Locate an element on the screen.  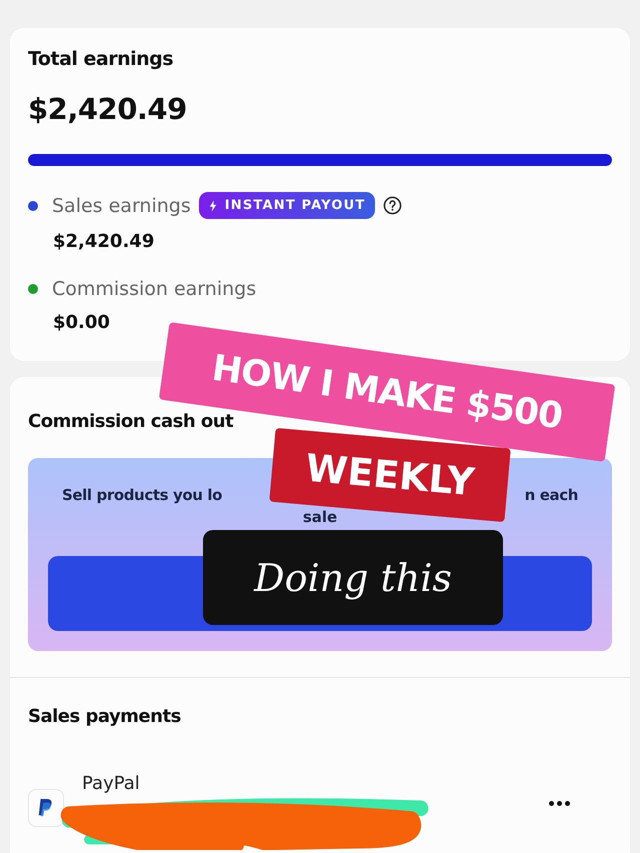
caption-sticker-overlay: Doing this is located at coordinates (353, 577).